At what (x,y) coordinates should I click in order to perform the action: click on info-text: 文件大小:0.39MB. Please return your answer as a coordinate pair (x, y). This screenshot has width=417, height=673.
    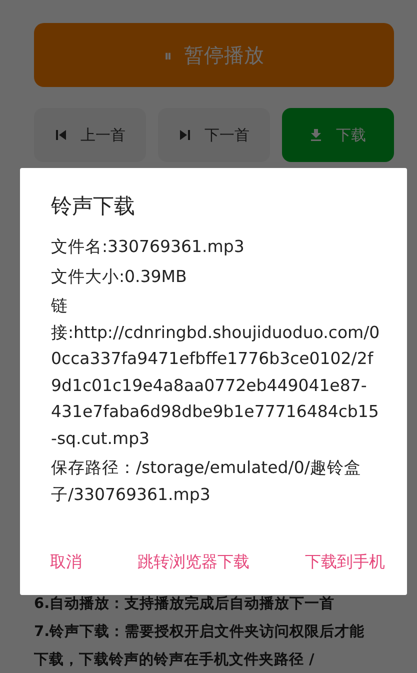
    Looking at the image, I should click on (119, 277).